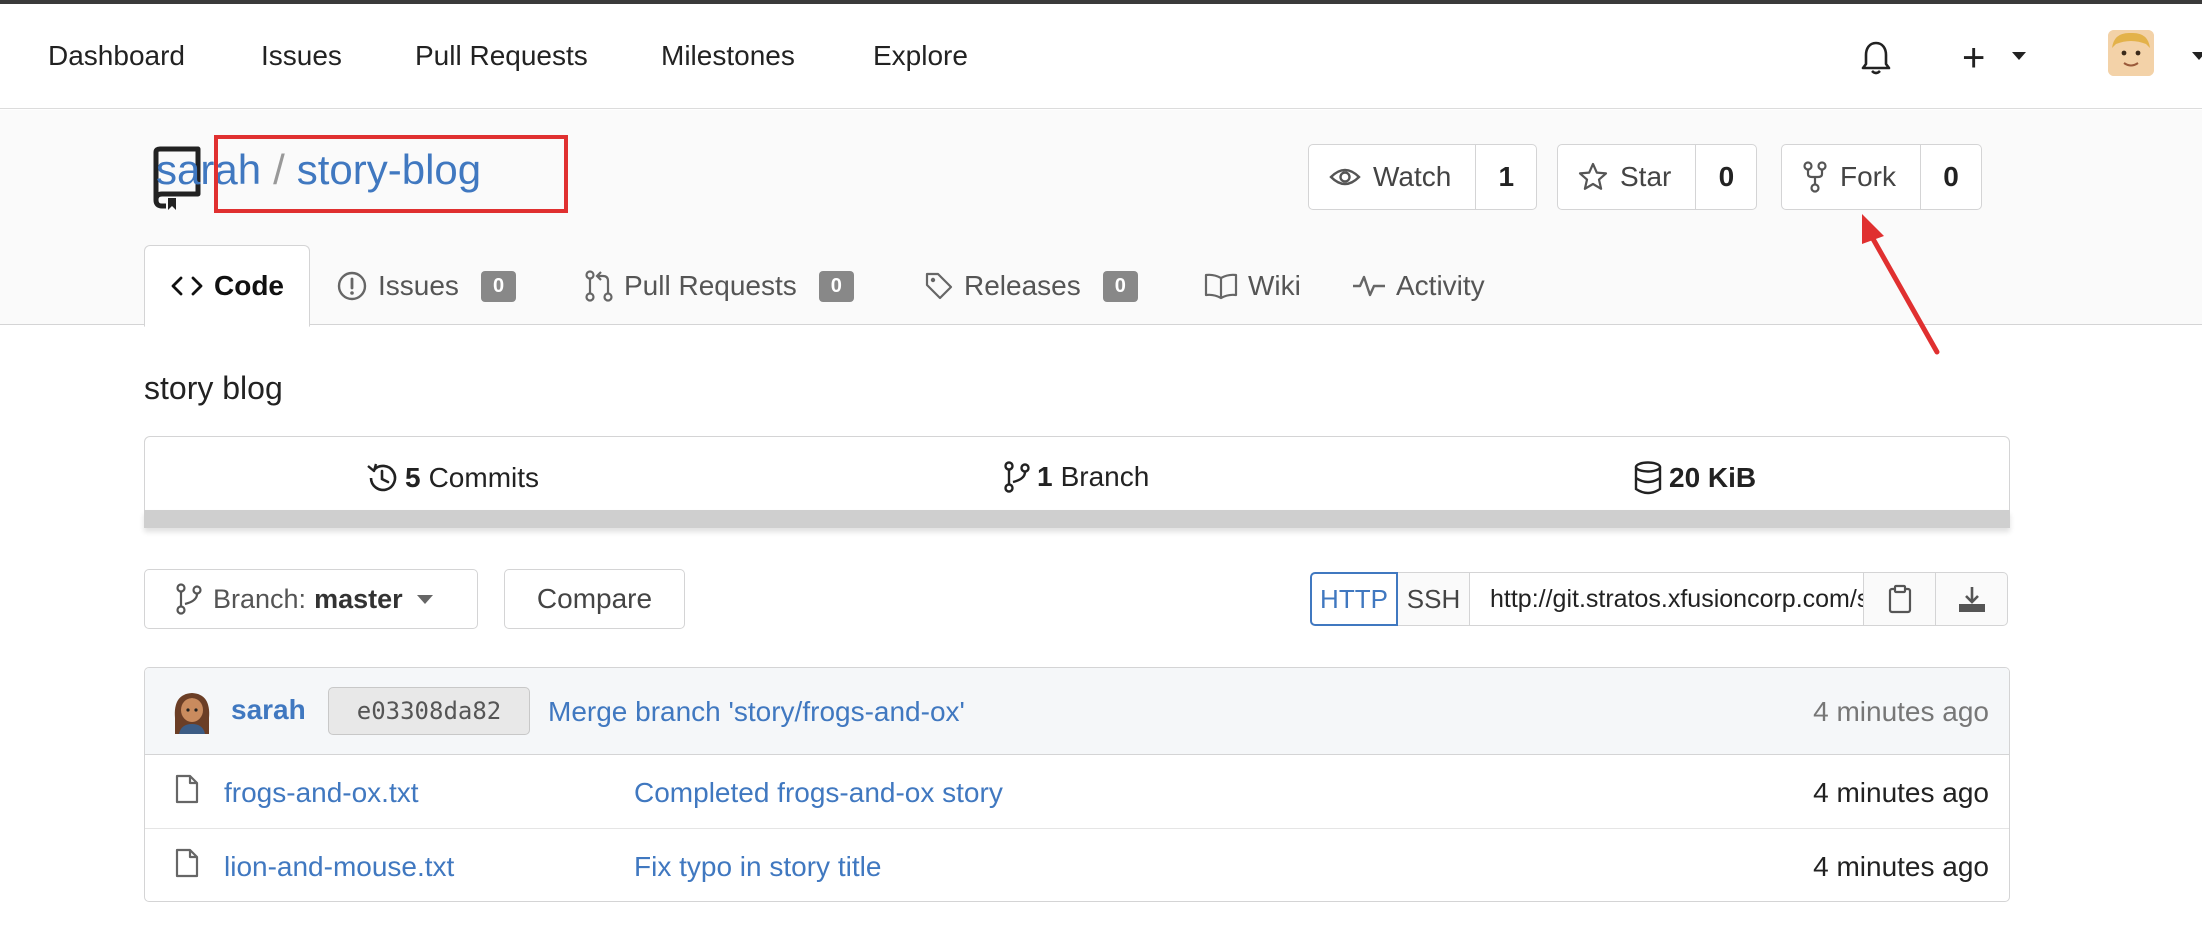  I want to click on download-icon, so click(1971, 599).